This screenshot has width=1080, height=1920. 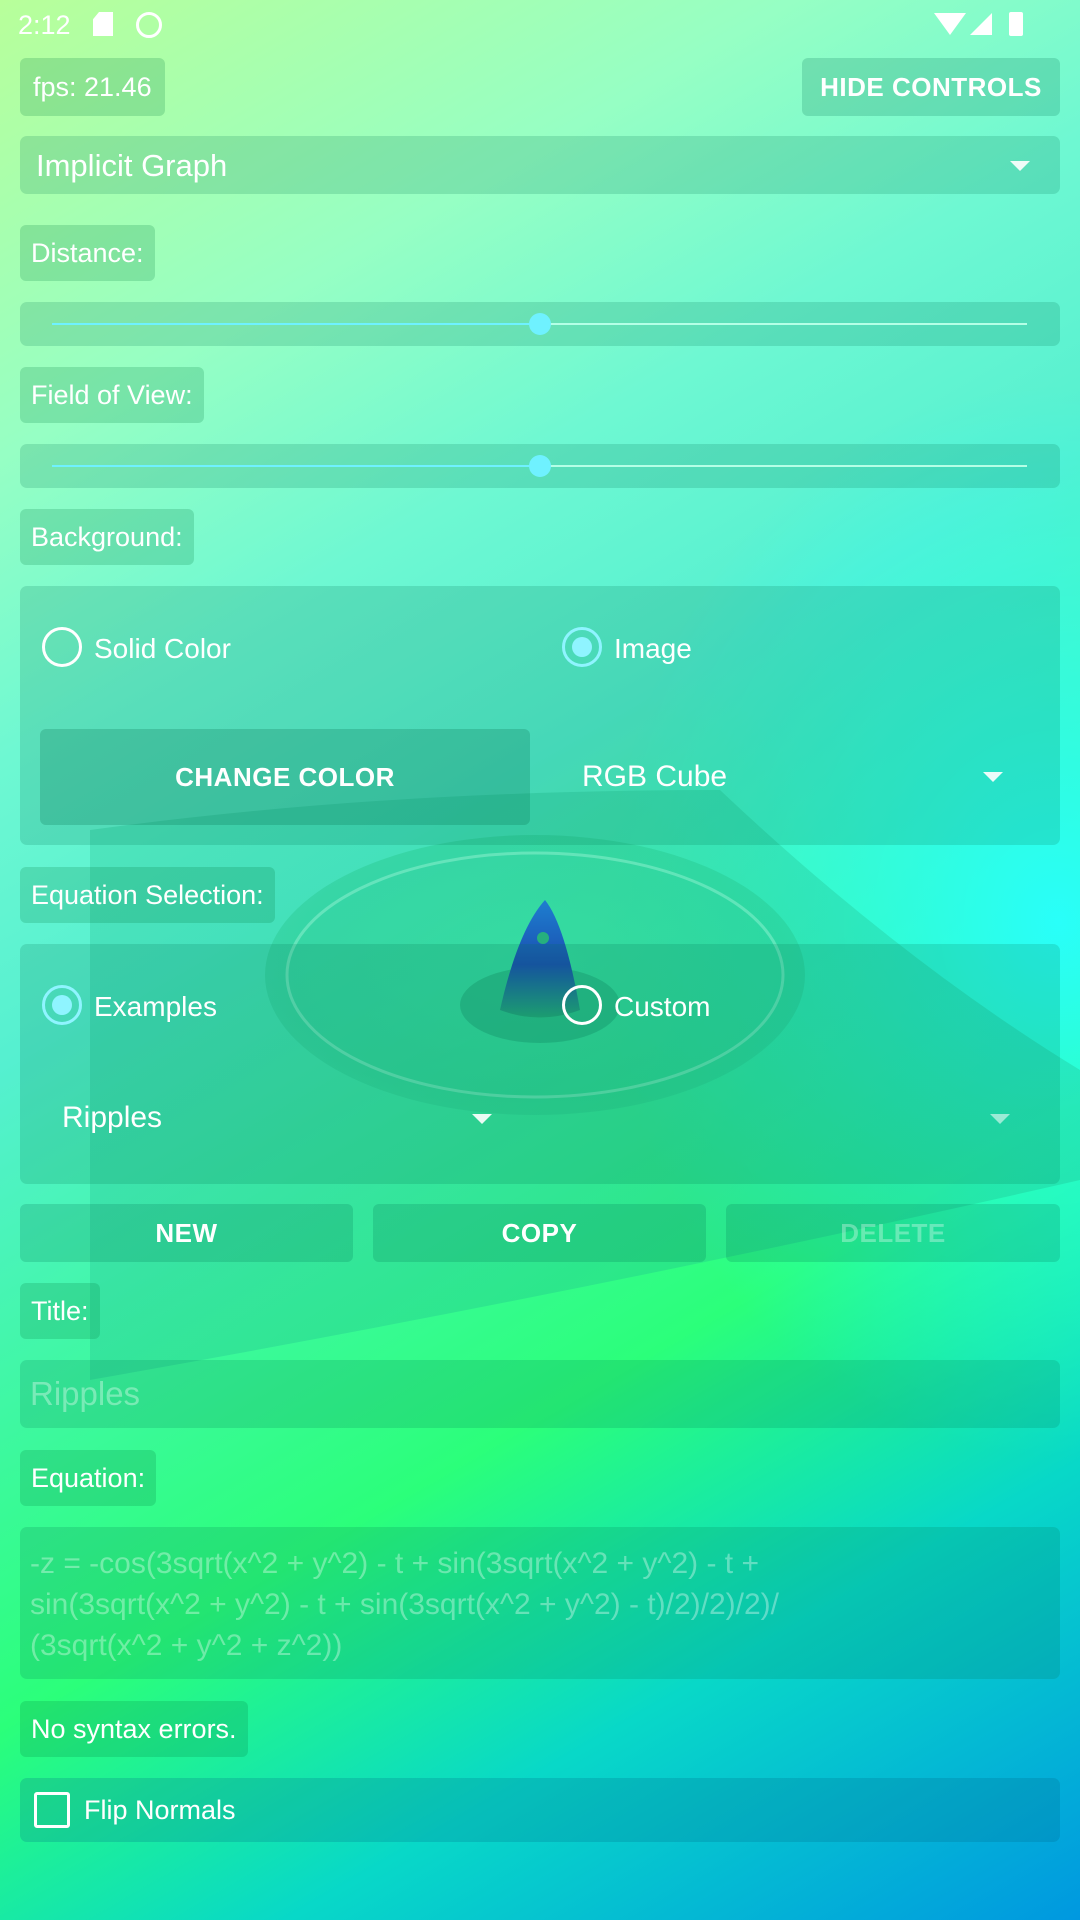 I want to click on delete-button: DELETE, so click(x=893, y=1233).